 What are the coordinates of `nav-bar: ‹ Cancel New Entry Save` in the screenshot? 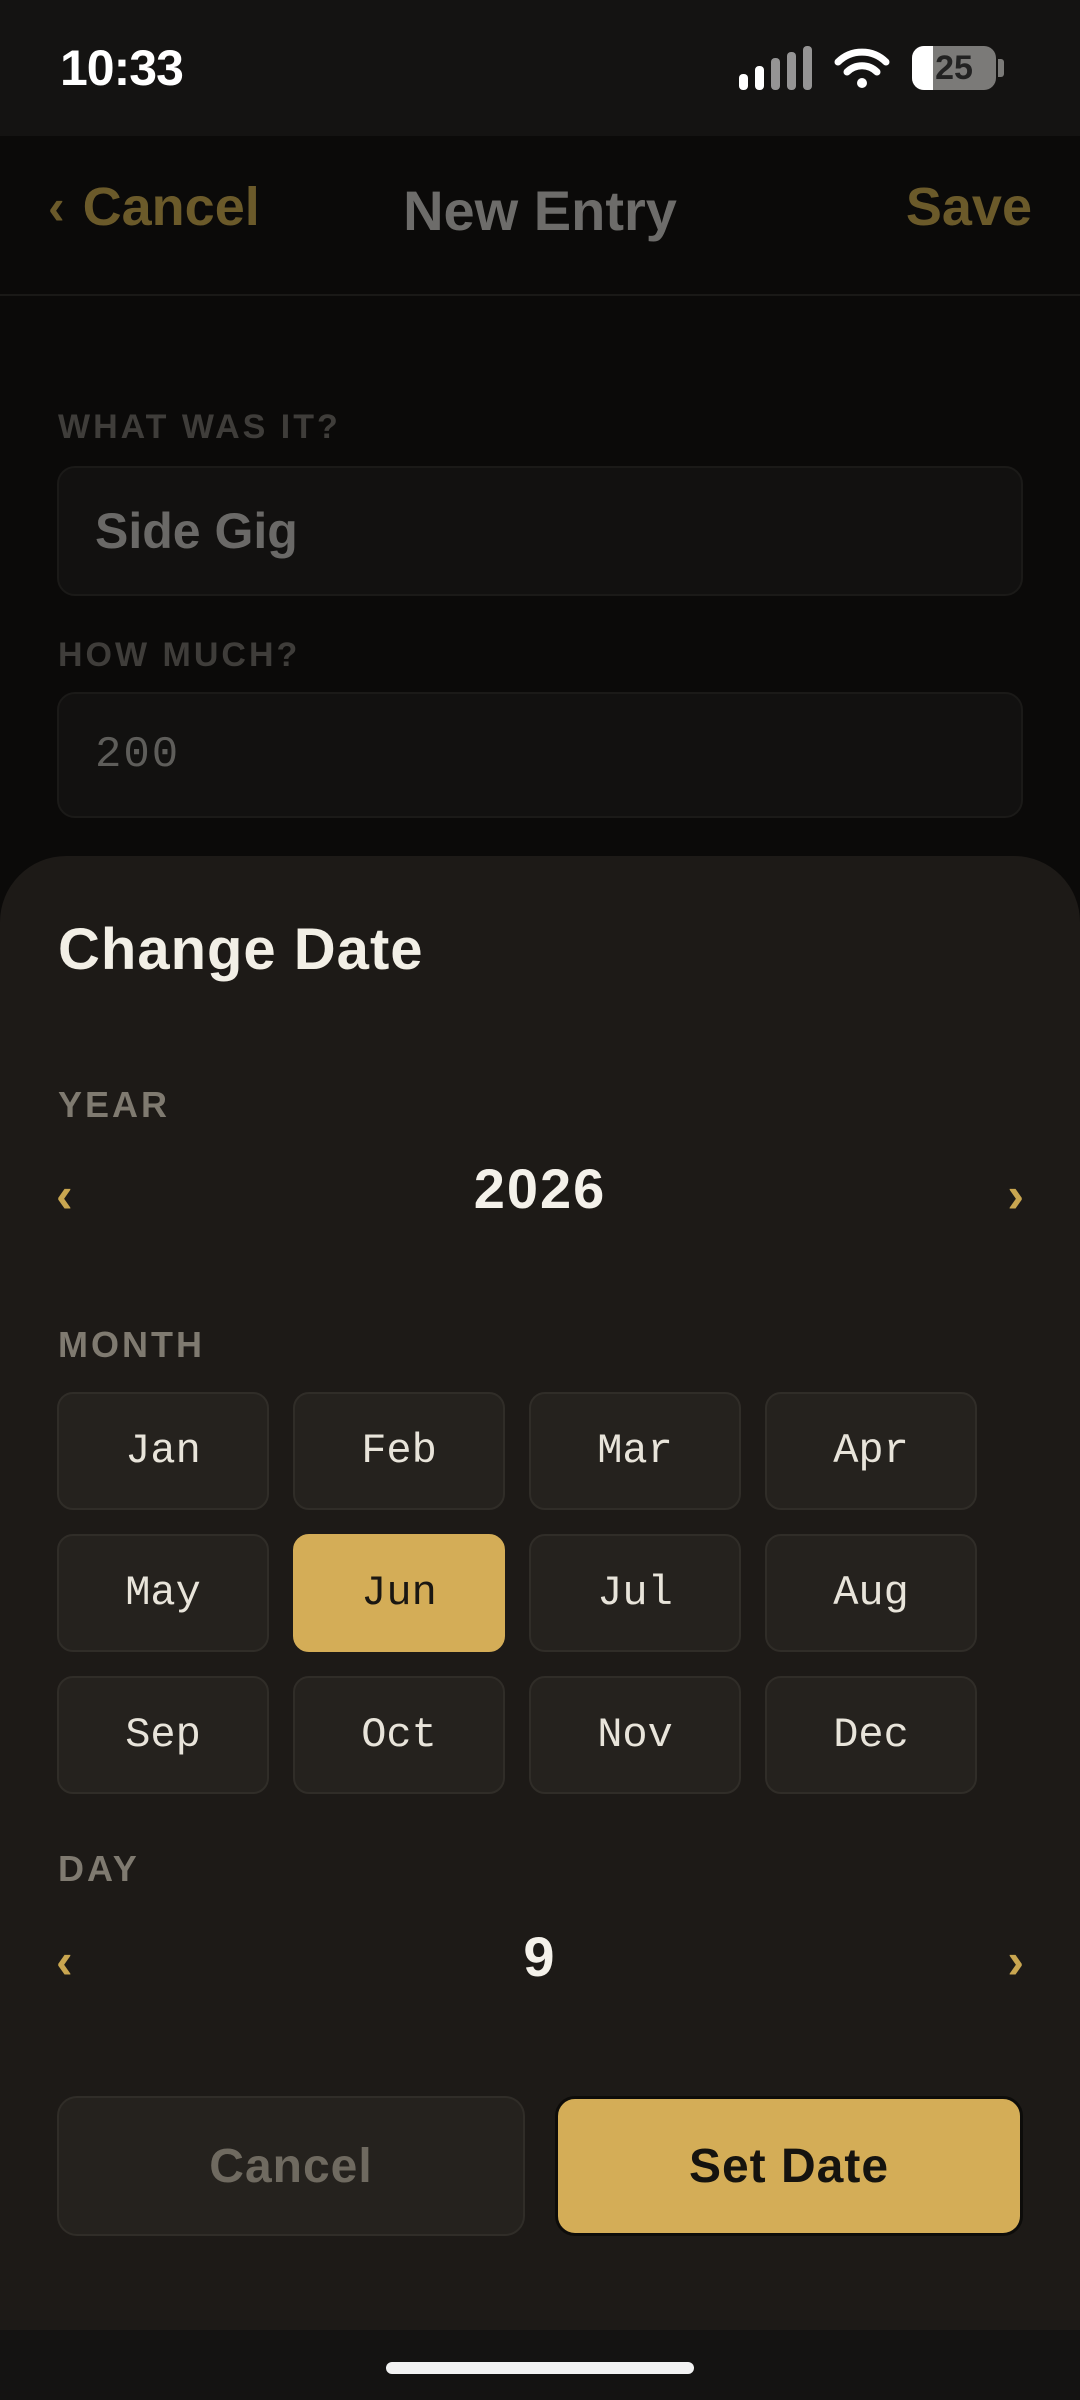 It's located at (540, 216).